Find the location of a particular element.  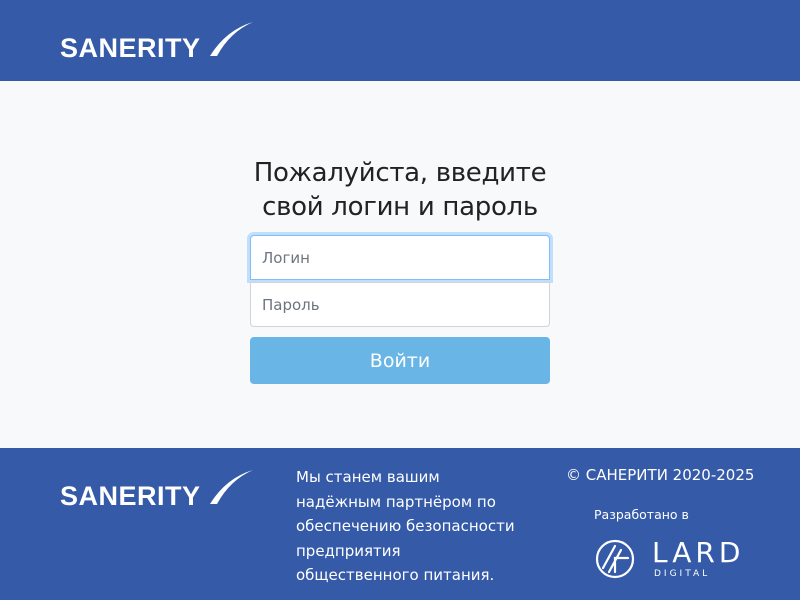

developer-subtitle: DIGITAL is located at coordinates (682, 574).